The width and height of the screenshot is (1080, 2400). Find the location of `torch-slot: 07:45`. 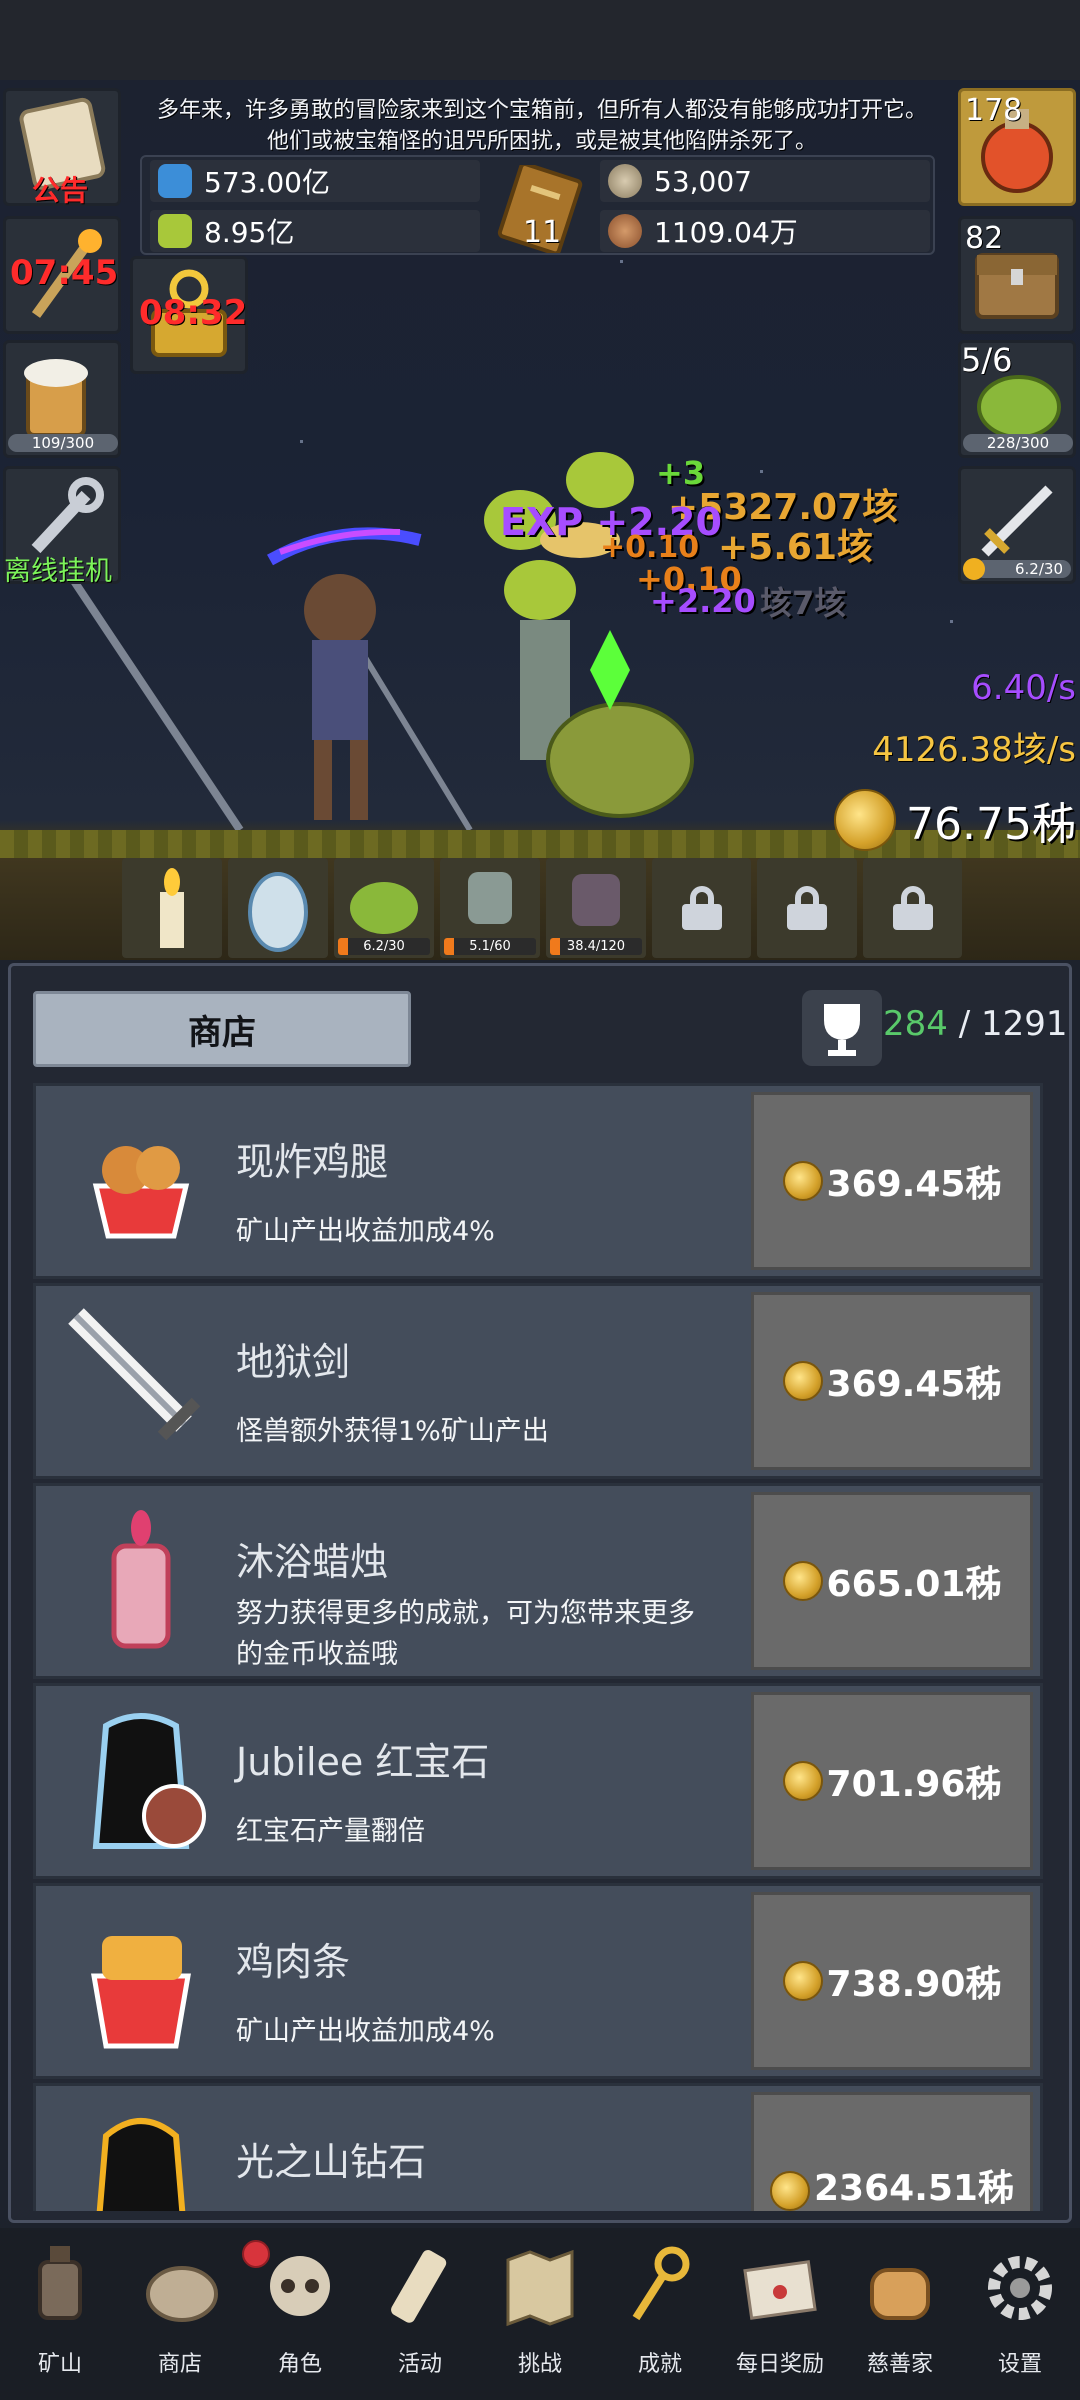

torch-slot: 07:45 is located at coordinates (62, 275).